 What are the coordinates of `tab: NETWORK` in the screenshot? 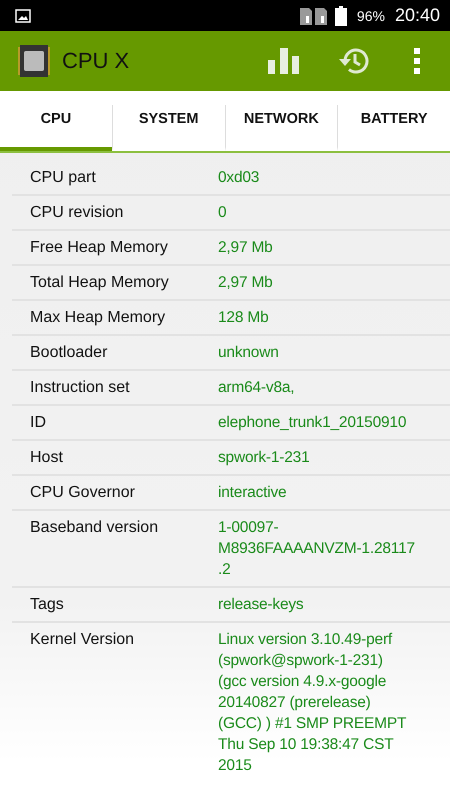 It's located at (281, 128).